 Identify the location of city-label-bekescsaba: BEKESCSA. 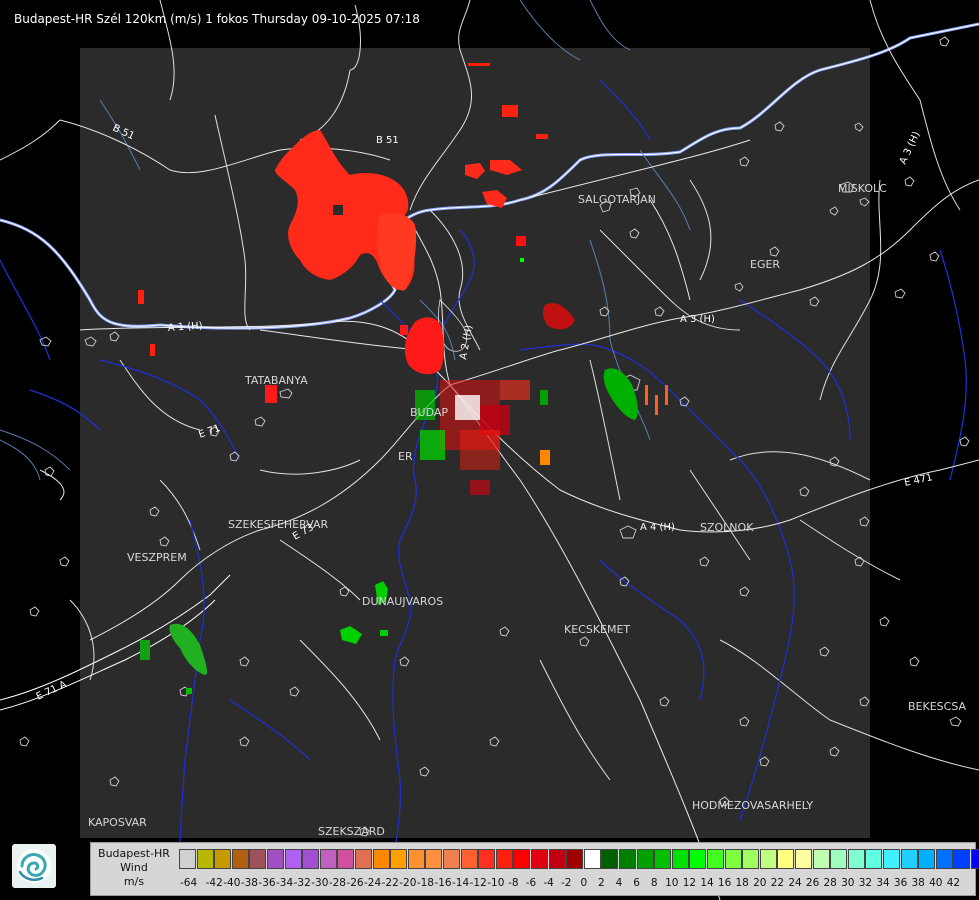
(937, 706).